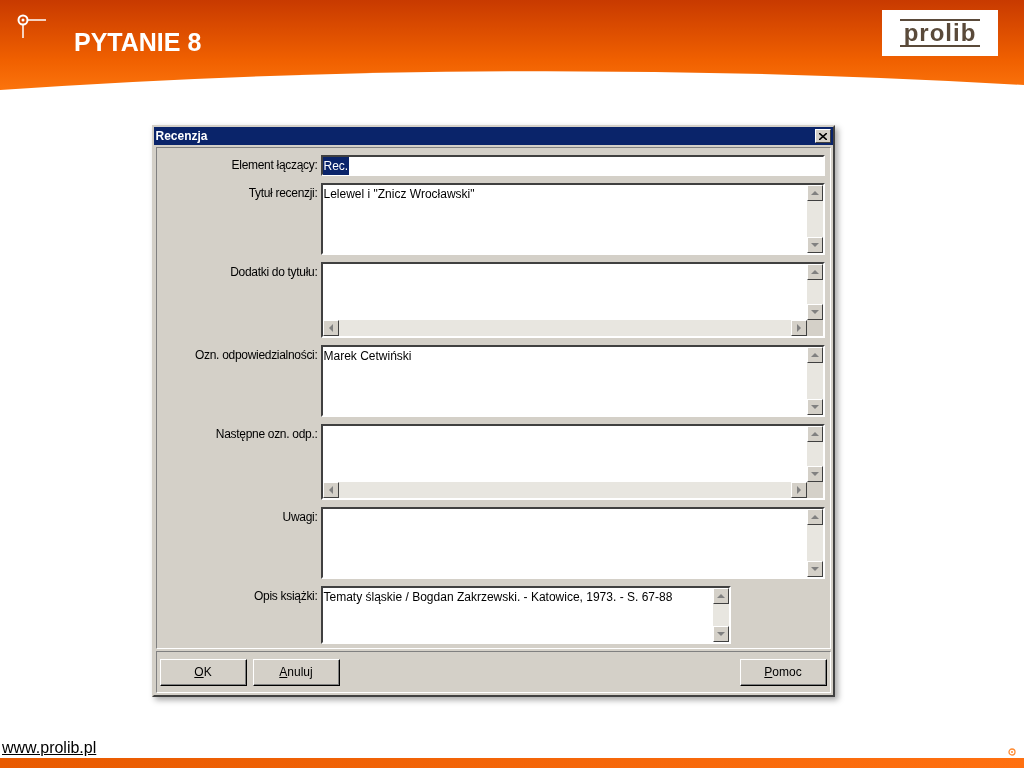 The width and height of the screenshot is (1024, 768). What do you see at coordinates (282, 193) in the screenshot?
I see `field-label: Tytuł recenzji:` at bounding box center [282, 193].